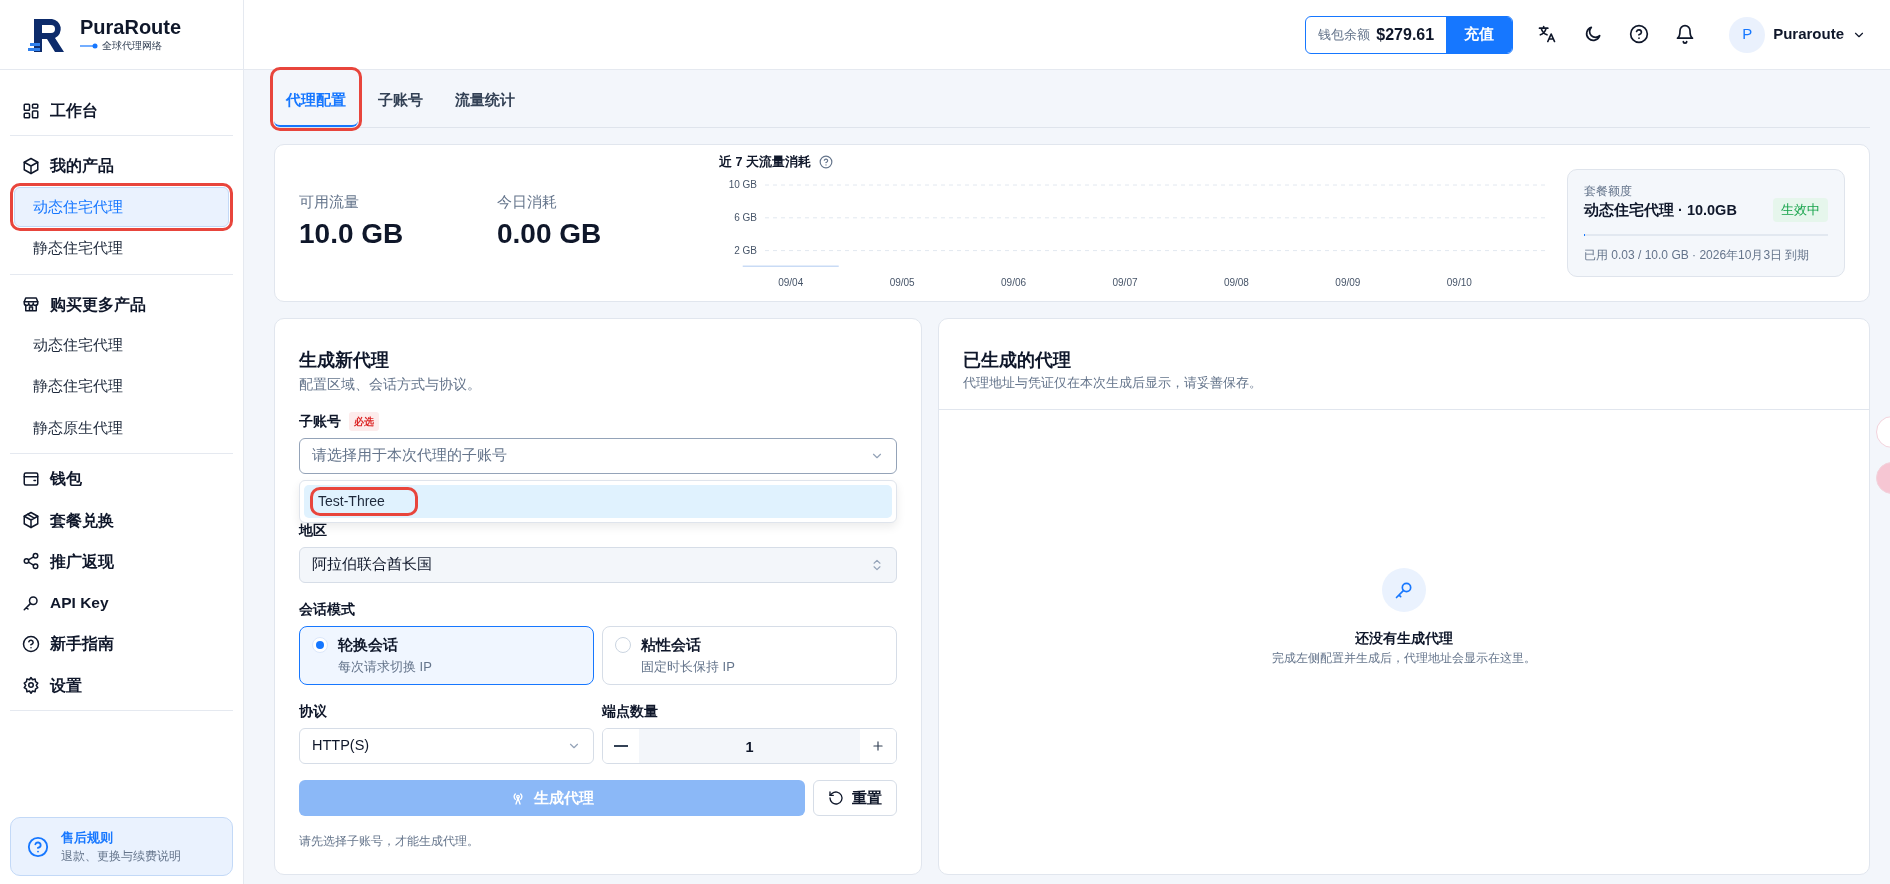 The height and width of the screenshot is (884, 1890). I want to click on x-tick-label: 09/05, so click(902, 282).